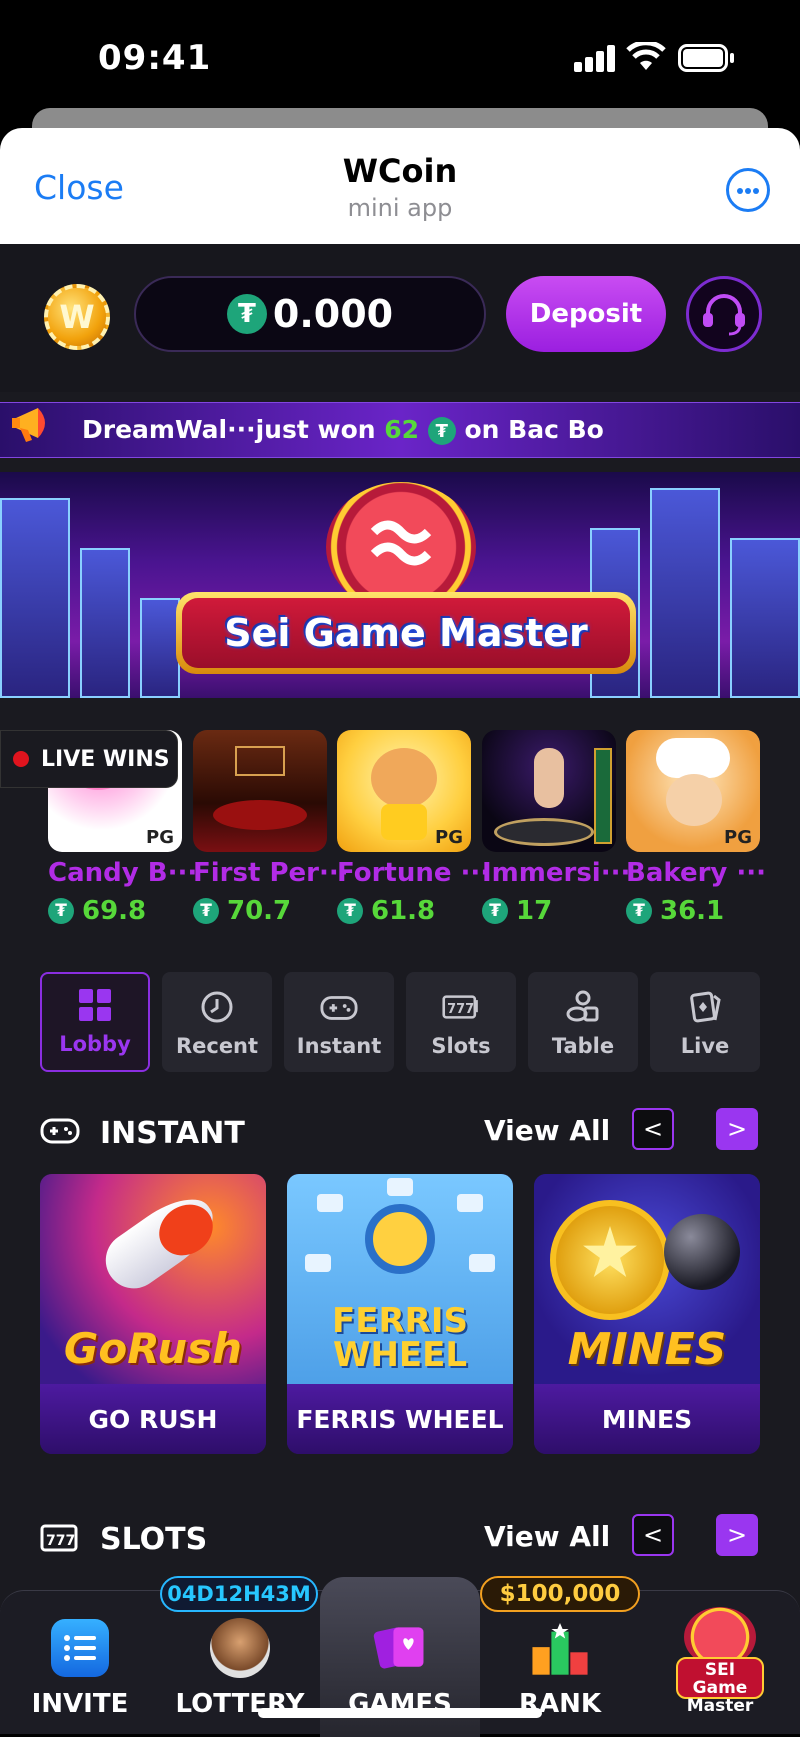 The image size is (800, 1737). I want to click on tab-label: Lobby, so click(95, 1044).